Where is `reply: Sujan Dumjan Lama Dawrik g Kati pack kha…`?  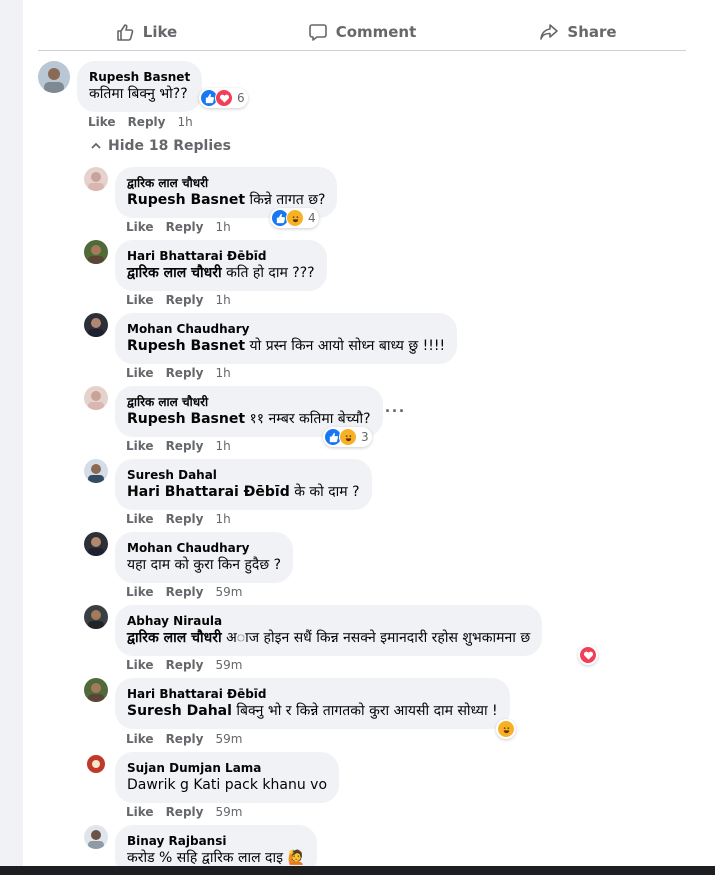 reply: Sujan Dumjan Lama Dawrik g Kati pack kha… is located at coordinates (212, 777).